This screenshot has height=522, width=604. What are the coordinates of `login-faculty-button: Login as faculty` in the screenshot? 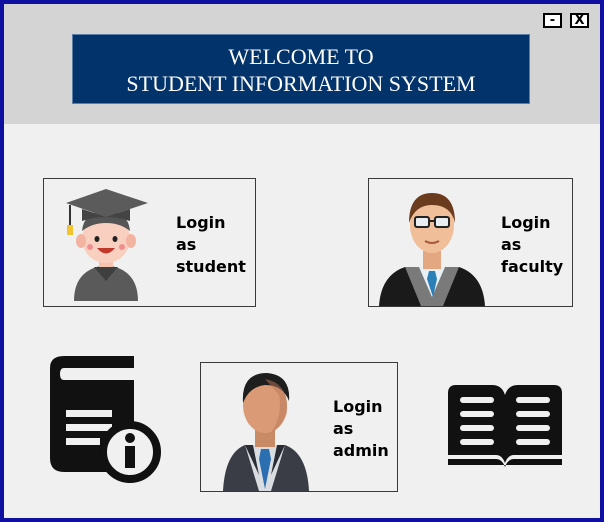 It's located at (470, 242).